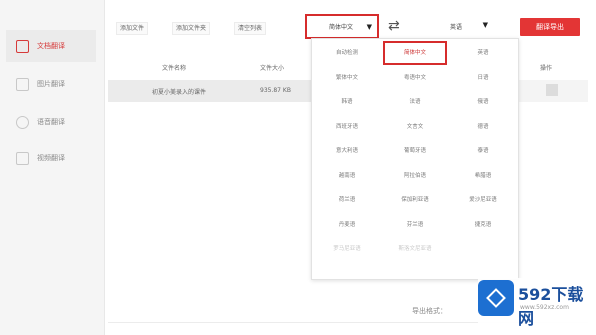 The image size is (596, 335). Describe the element at coordinates (347, 176) in the screenshot. I see `language-option: 越南语` at that location.